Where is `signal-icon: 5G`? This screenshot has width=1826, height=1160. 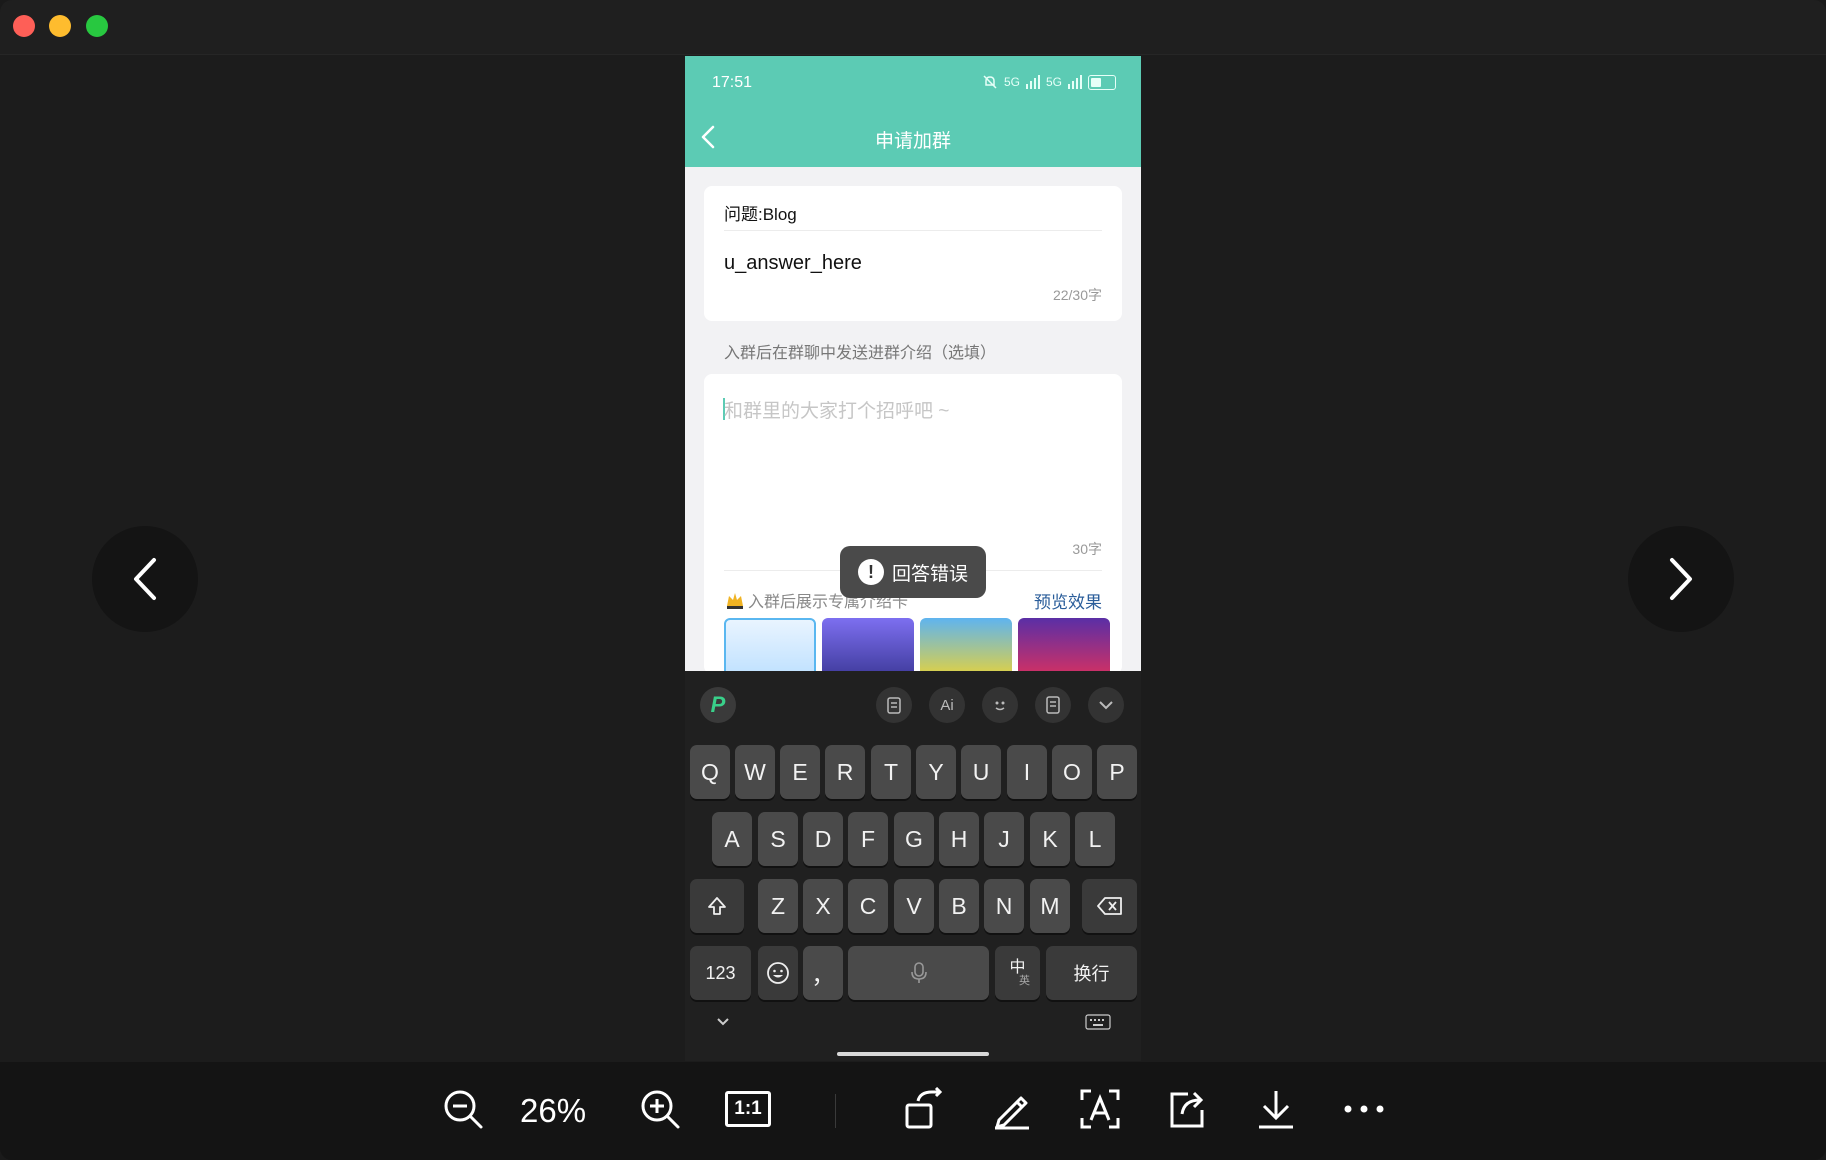 signal-icon: 5G is located at coordinates (1011, 82).